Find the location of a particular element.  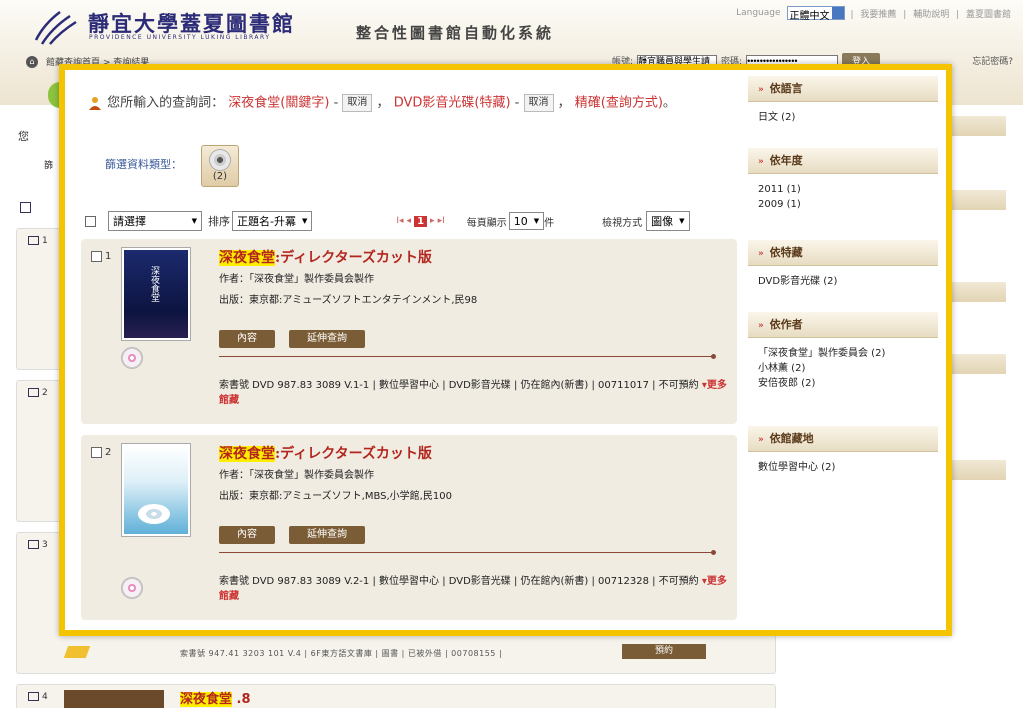

facet-item: 數位學習中心 (2) is located at coordinates (843, 467).